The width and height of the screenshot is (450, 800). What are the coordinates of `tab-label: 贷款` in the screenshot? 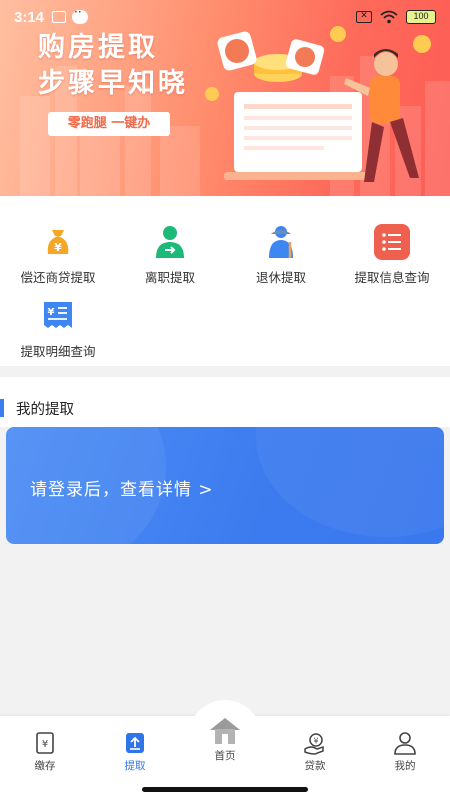 It's located at (315, 766).